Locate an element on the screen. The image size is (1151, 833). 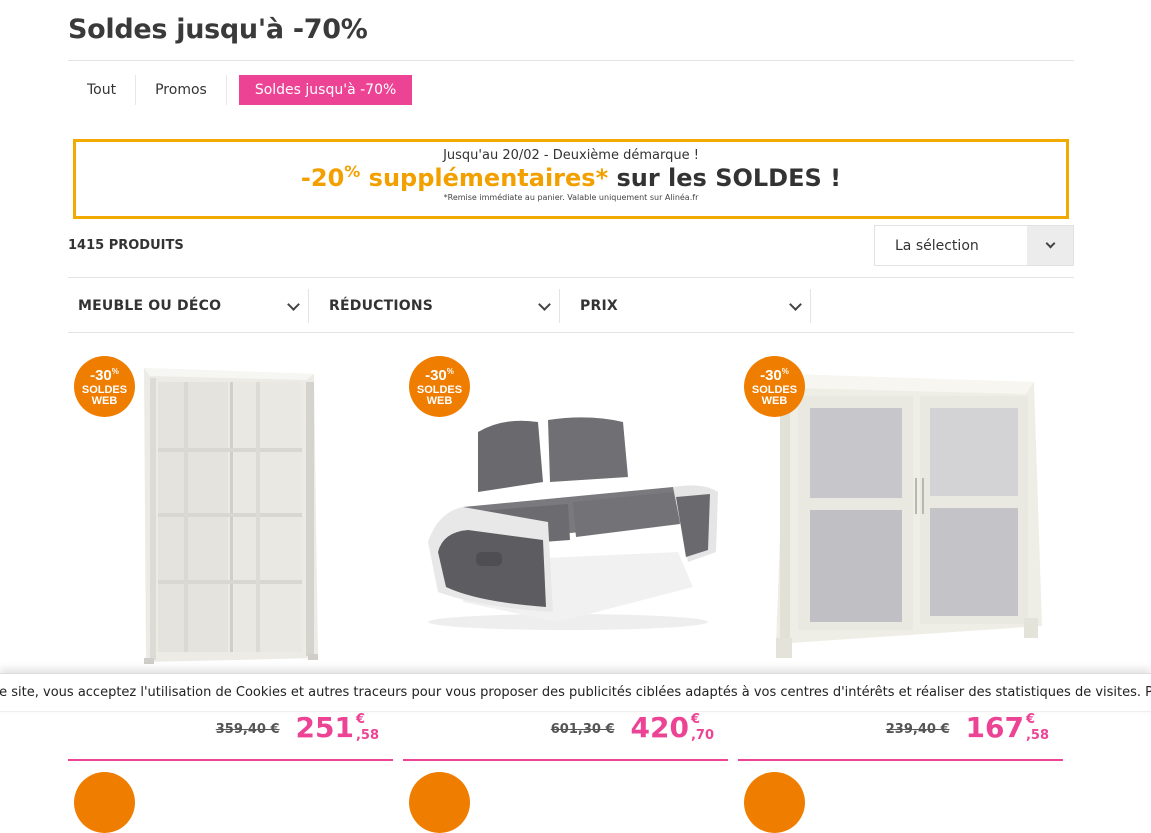
old-price: 239,40 € is located at coordinates (917, 729).